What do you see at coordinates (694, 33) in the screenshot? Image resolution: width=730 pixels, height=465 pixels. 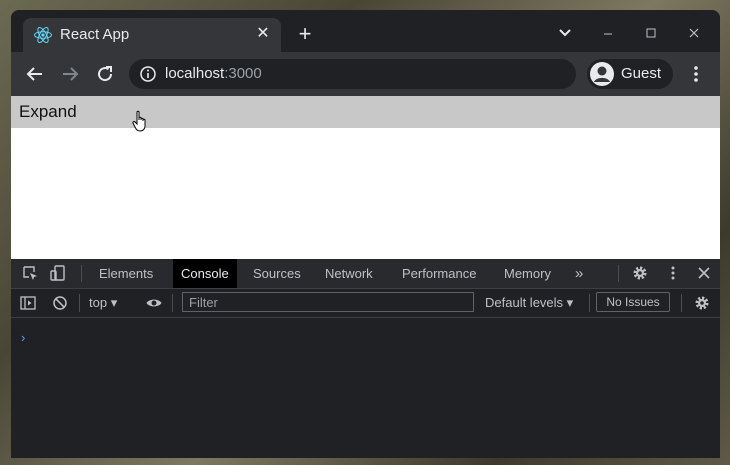 I see `close-window-icon` at bounding box center [694, 33].